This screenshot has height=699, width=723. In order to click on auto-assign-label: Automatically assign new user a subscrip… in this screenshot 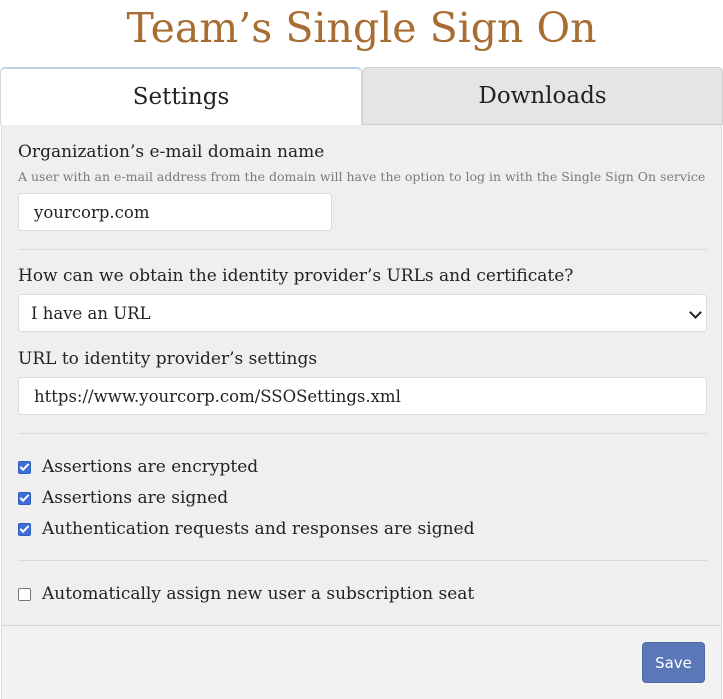, I will do `click(258, 594)`.